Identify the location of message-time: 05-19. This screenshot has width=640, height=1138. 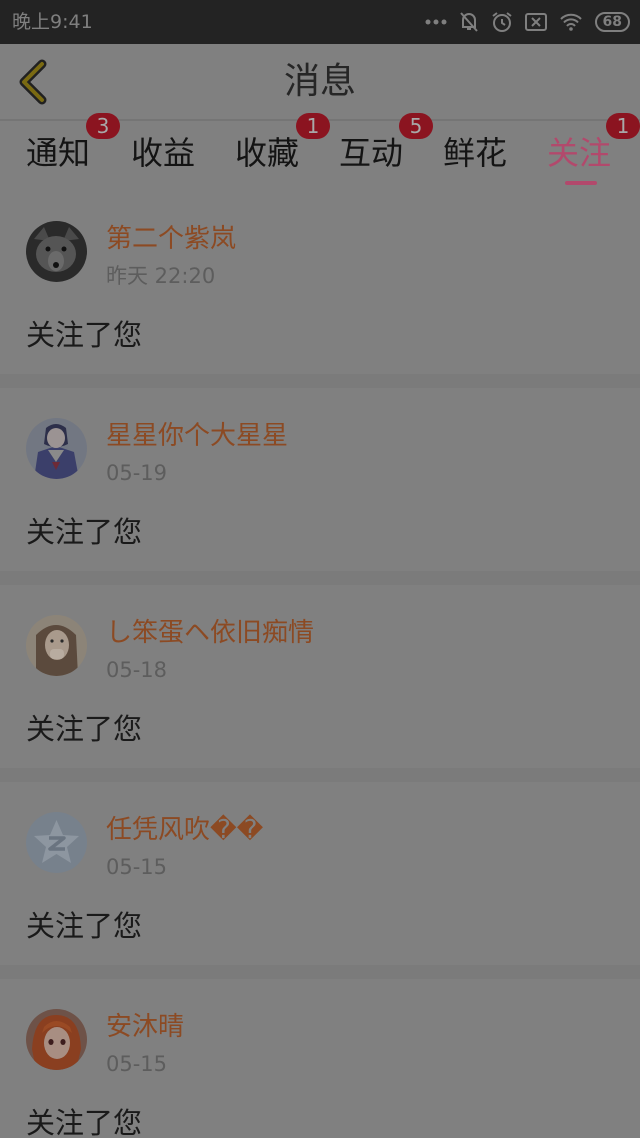
(137, 473).